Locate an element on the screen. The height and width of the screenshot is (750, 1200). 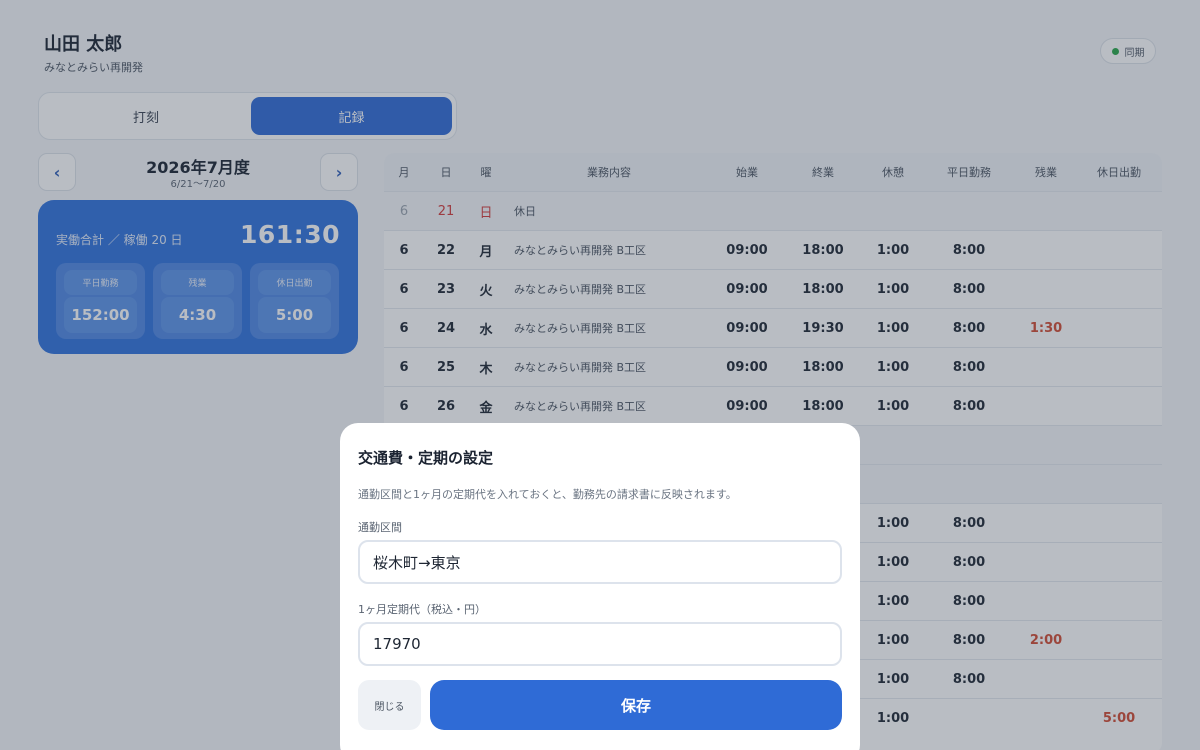
fare-label: 1ヶ月定期代（税込・円） is located at coordinates (422, 609).